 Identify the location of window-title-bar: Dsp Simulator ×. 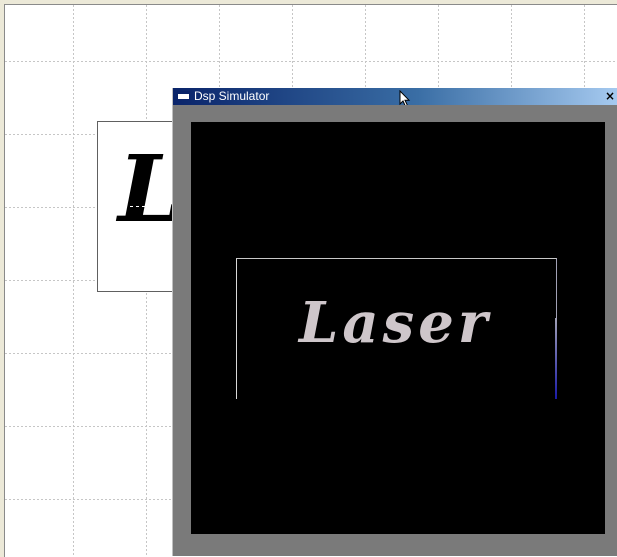
(395, 98).